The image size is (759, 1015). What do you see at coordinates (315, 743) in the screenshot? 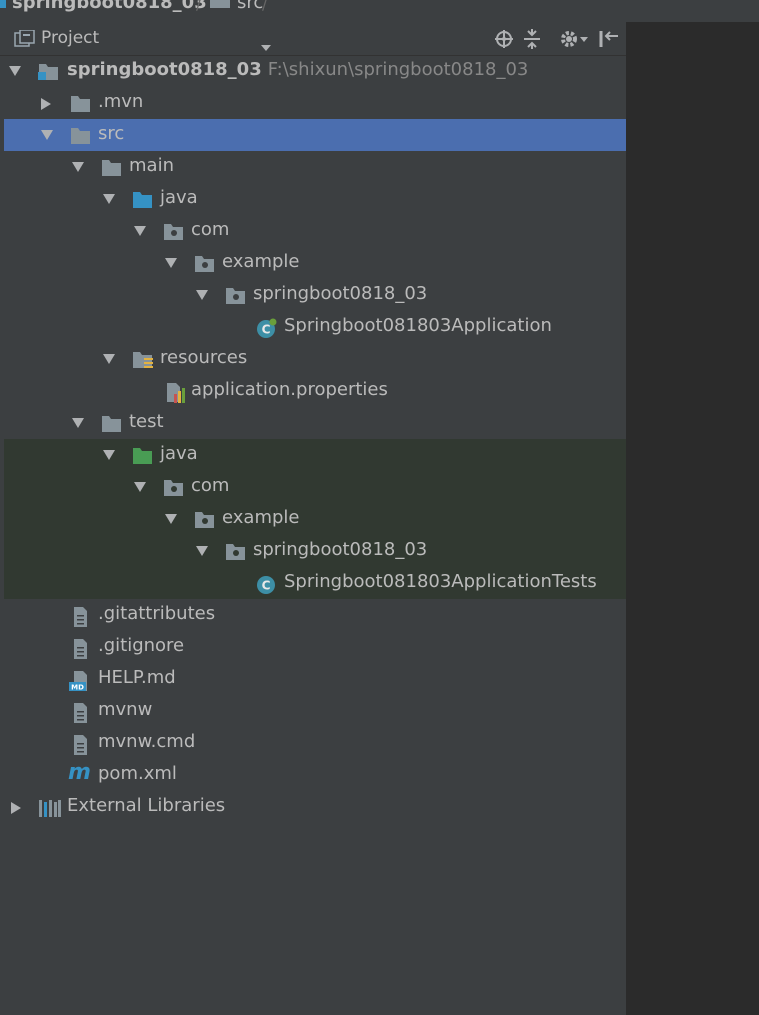
I see `tree-item-mvnw-cmd: mvnw.cmd` at bounding box center [315, 743].